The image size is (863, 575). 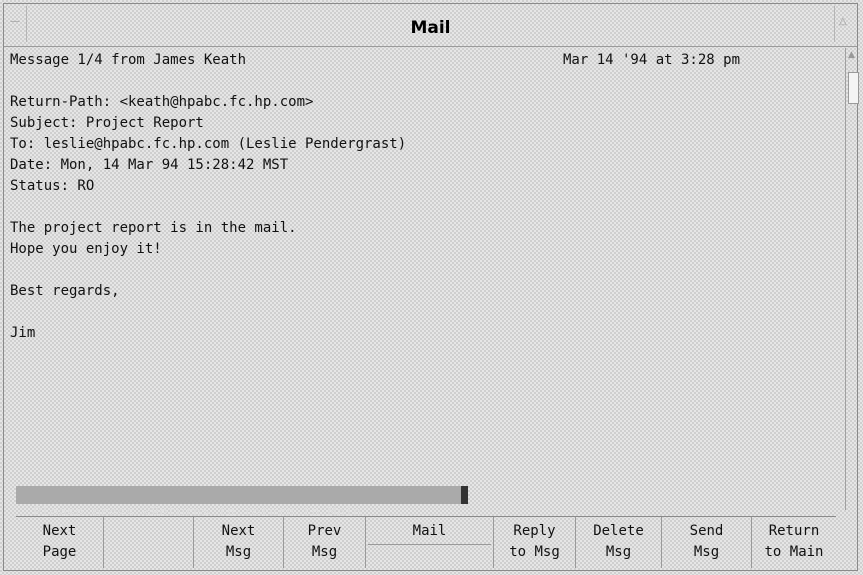 I want to click on body-line: The project report is in the mail., so click(x=153, y=228).